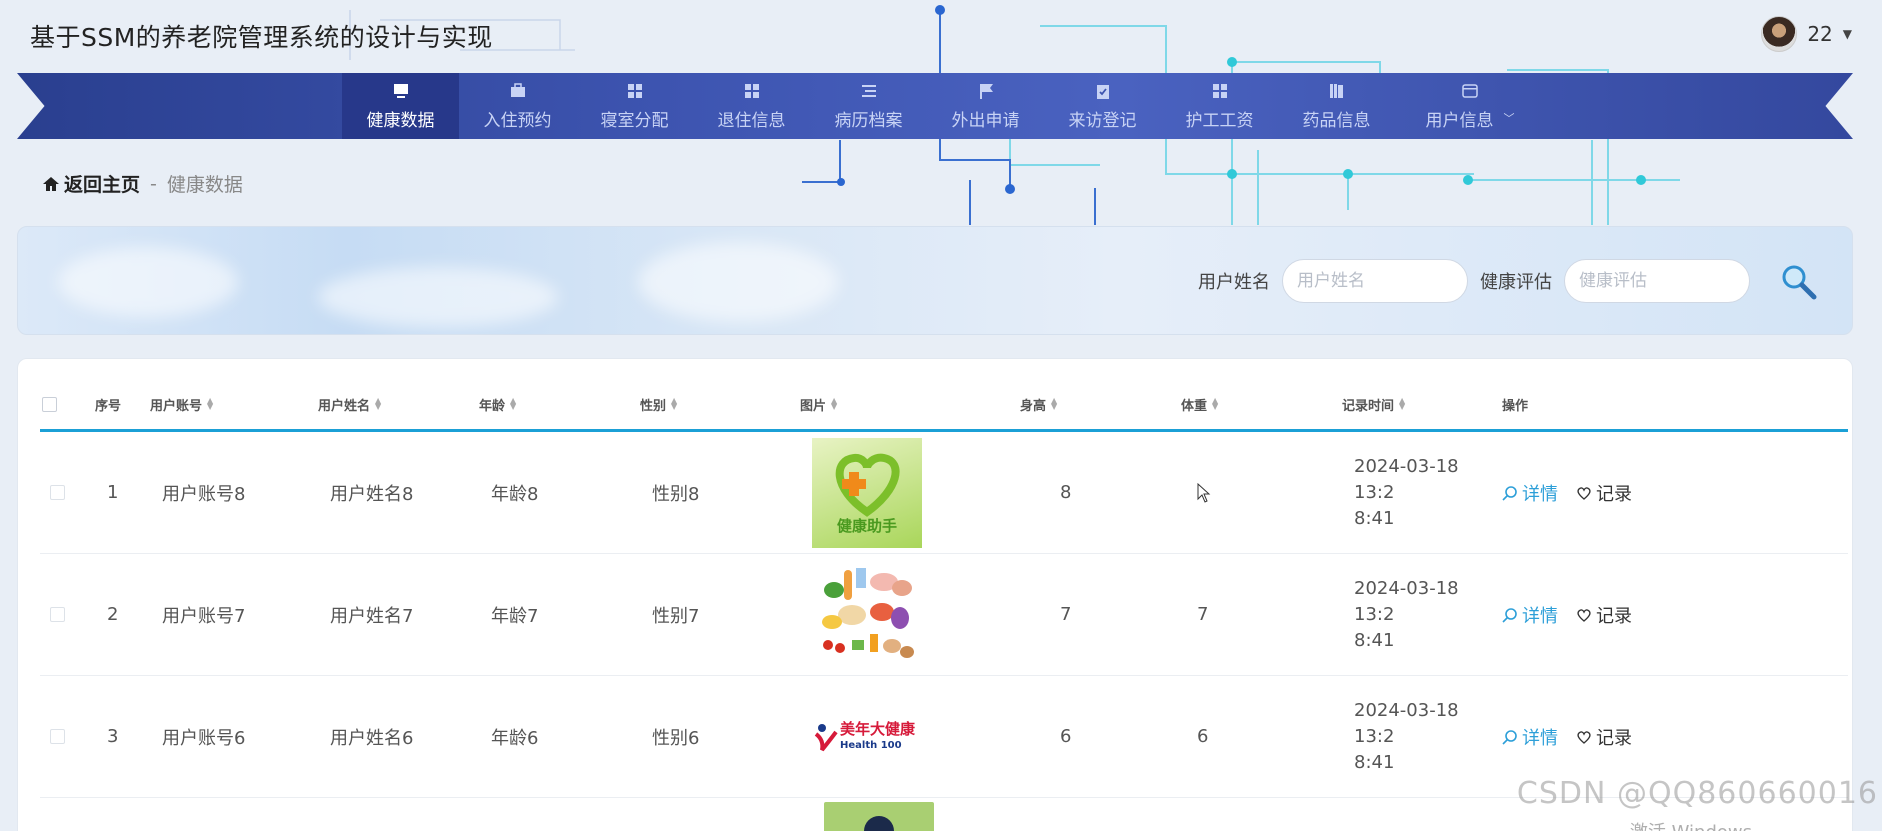 Image resolution: width=1882 pixels, height=831 pixels. Describe the element at coordinates (985, 106) in the screenshot. I see `nav-item-outing-request: 外出申请` at that location.